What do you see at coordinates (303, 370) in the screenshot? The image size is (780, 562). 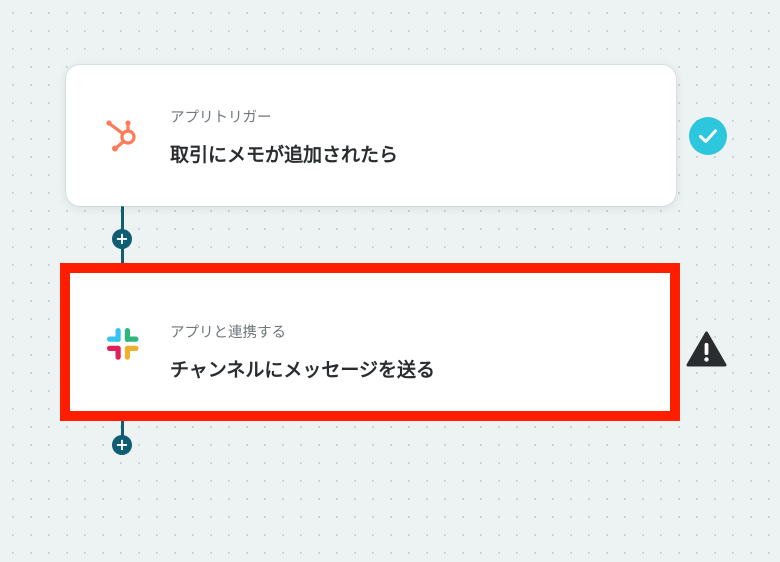 I see `step-title: チャンネルにメッセージを送る` at bounding box center [303, 370].